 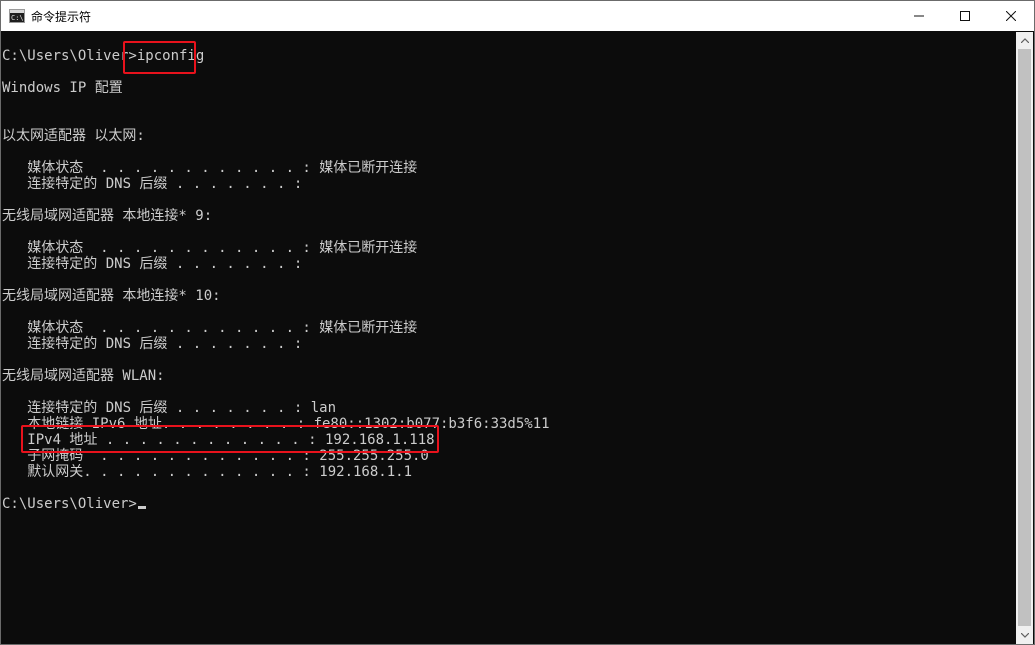 I want to click on cmd-icon: C:\, so click(x=17, y=16).